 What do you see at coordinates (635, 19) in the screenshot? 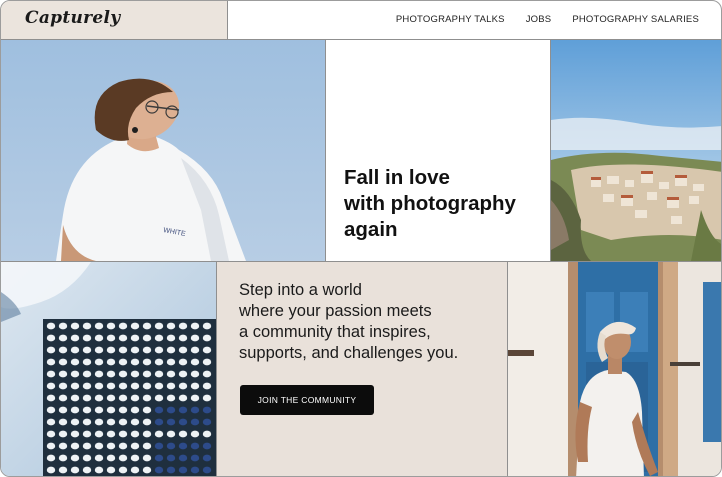
I see `nav-link-photography-salaries: PHOTOGRAPHY SALARIES` at bounding box center [635, 19].